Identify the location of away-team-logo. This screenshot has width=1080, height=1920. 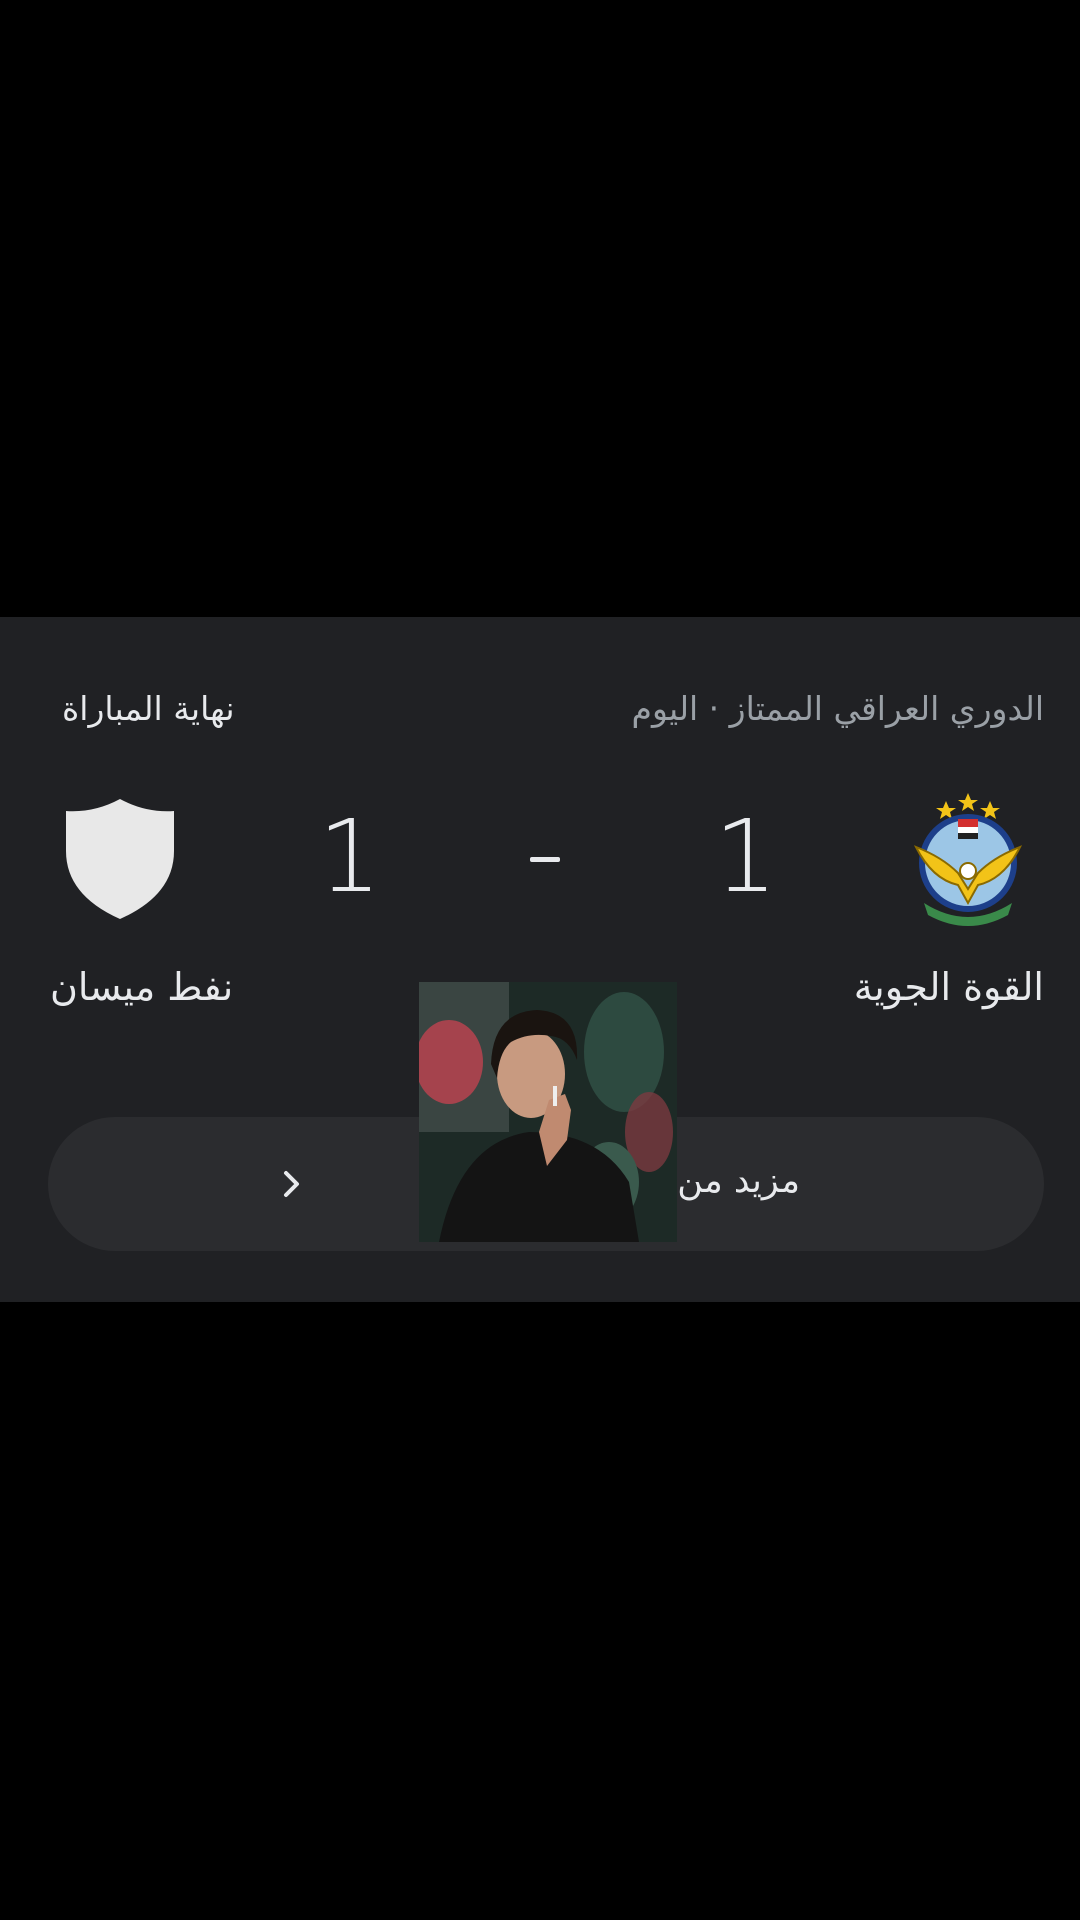
(120, 859).